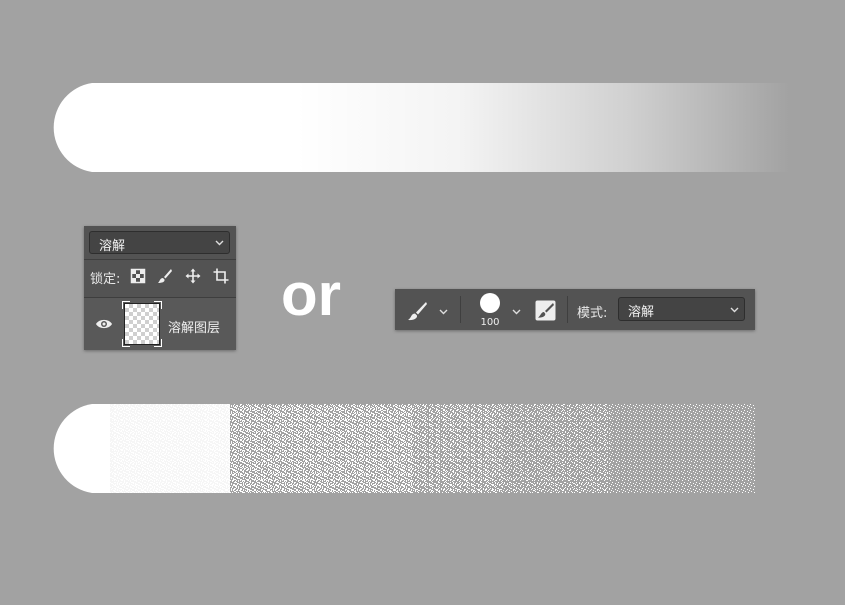 The height and width of the screenshot is (605, 845). I want to click on dissolve-brush-stroke, so click(404, 448).